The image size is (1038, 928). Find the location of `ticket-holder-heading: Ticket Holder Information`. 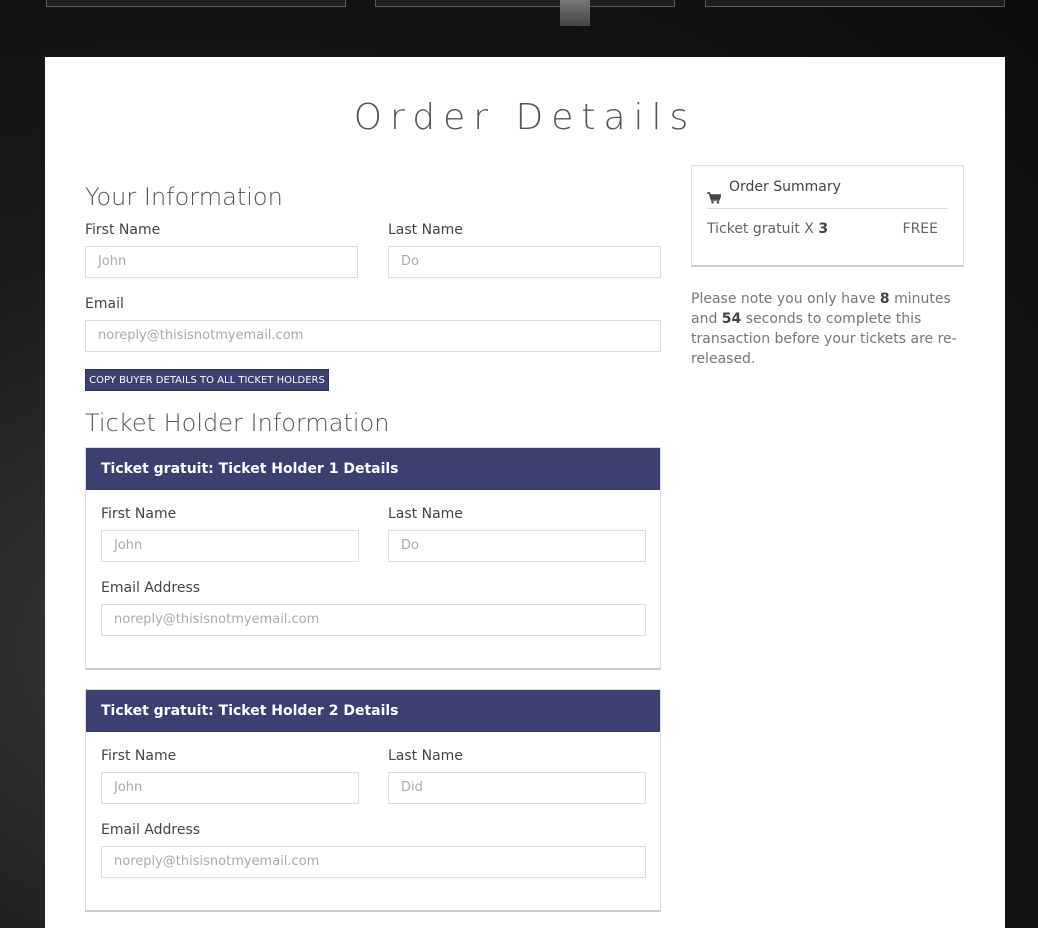

ticket-holder-heading: Ticket Holder Information is located at coordinates (237, 423).